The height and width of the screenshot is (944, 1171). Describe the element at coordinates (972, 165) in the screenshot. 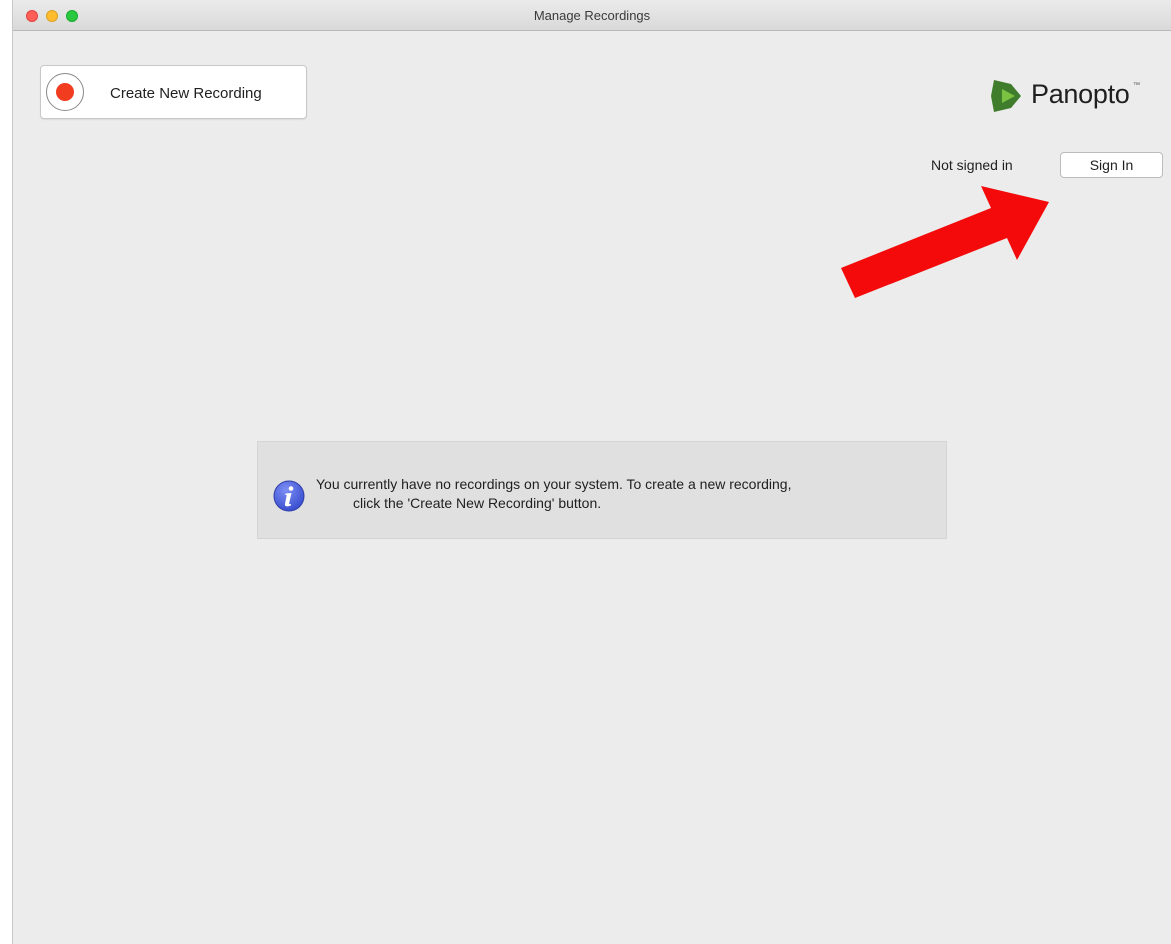

I see `sign-in-status: Not signed in` at that location.